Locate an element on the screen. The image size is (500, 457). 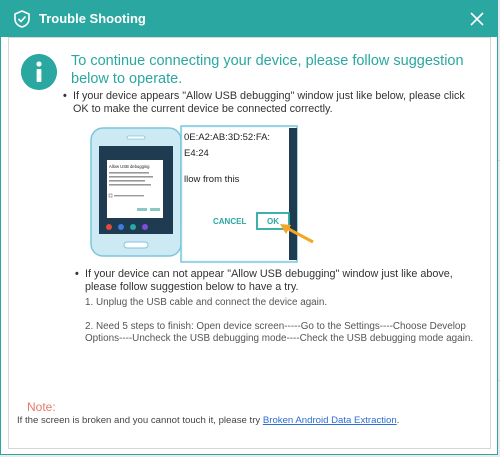
title-bar: Trouble Shooting is located at coordinates (249, 19).